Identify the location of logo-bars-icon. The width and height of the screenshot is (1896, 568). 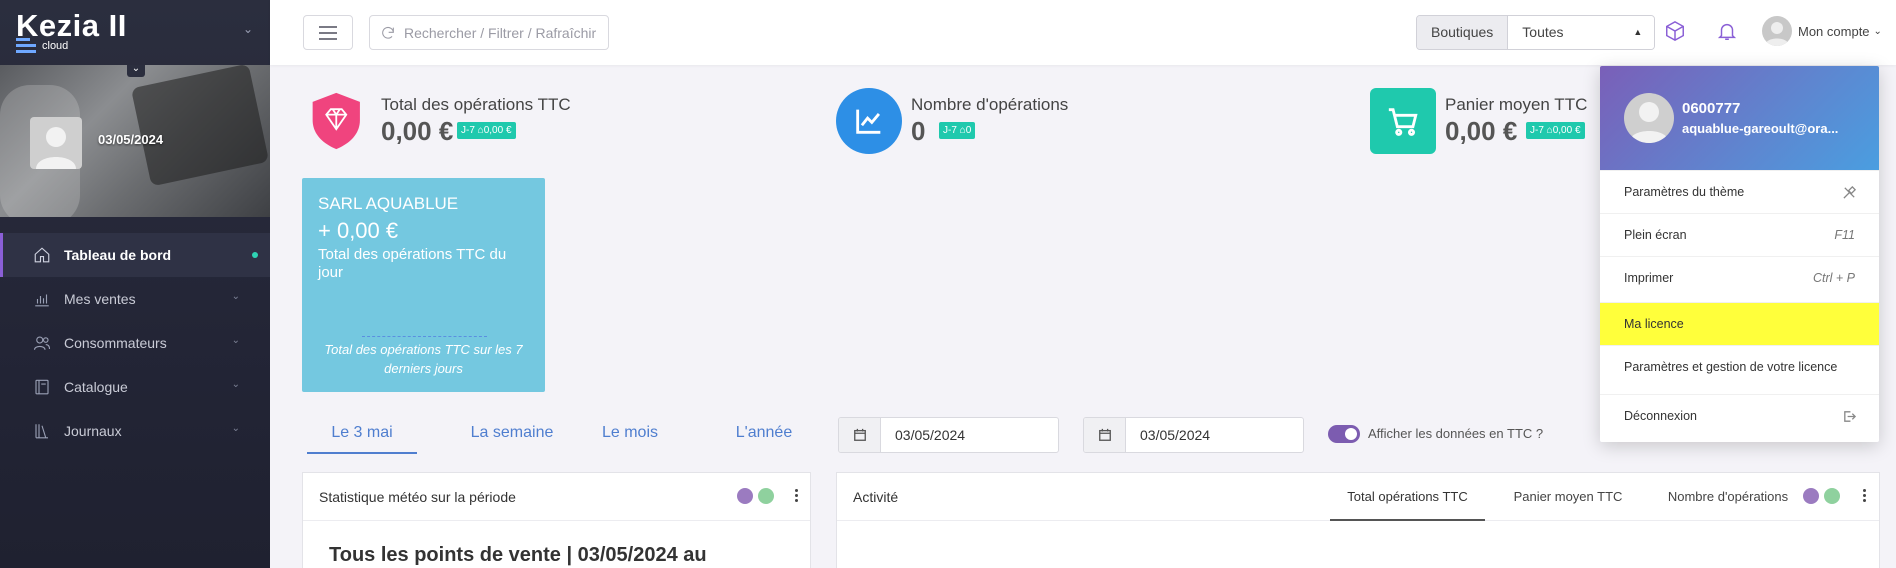
(26, 47).